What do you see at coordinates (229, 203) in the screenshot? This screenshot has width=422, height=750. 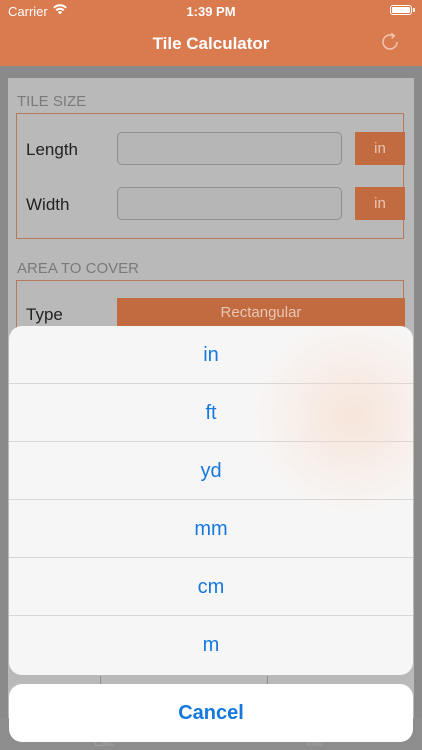 I see `width-input` at bounding box center [229, 203].